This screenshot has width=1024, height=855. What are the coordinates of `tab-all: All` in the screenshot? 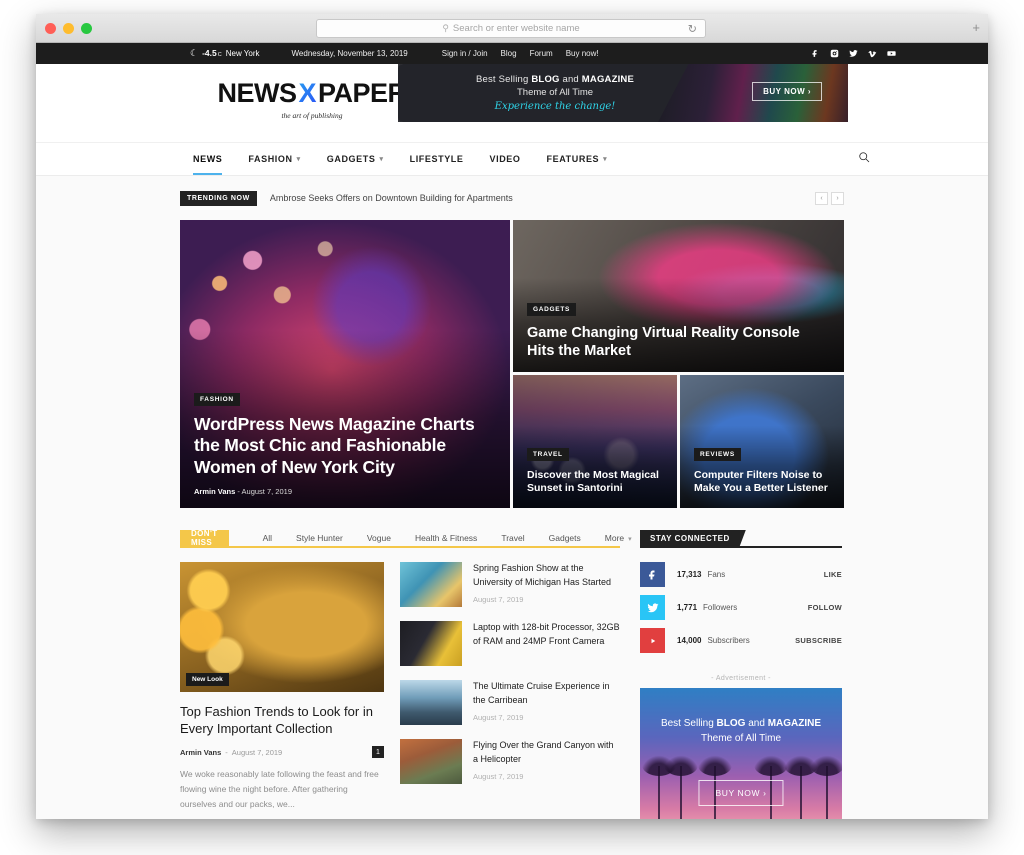 It's located at (267, 538).